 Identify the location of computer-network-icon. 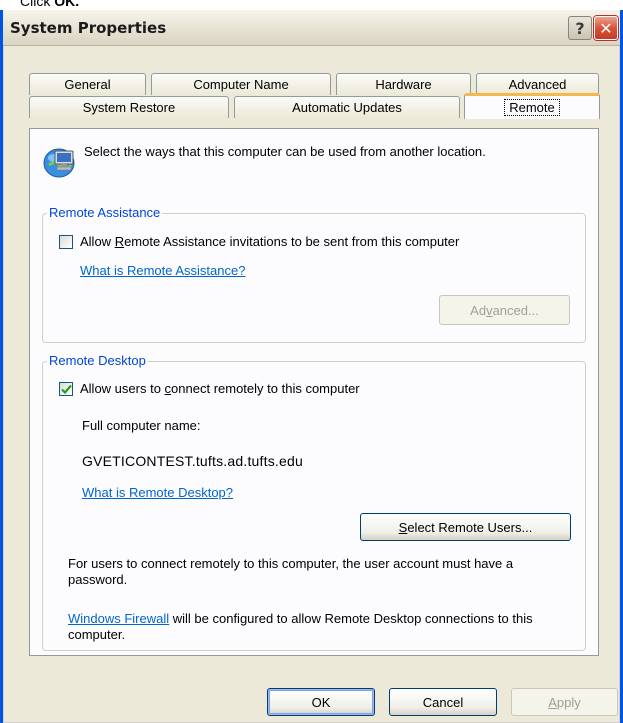
(59, 163).